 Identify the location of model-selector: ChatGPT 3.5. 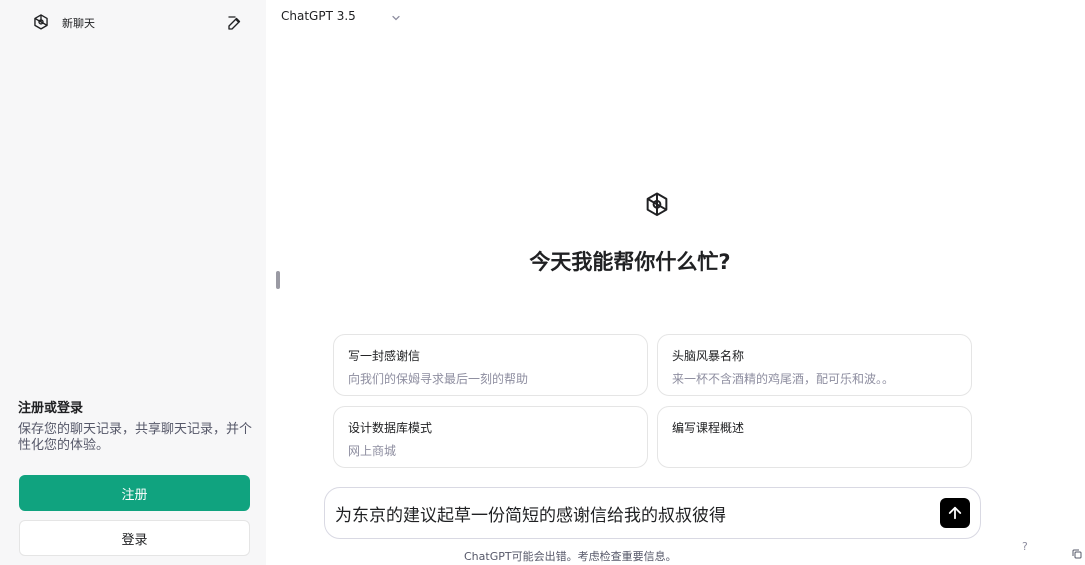
(341, 16).